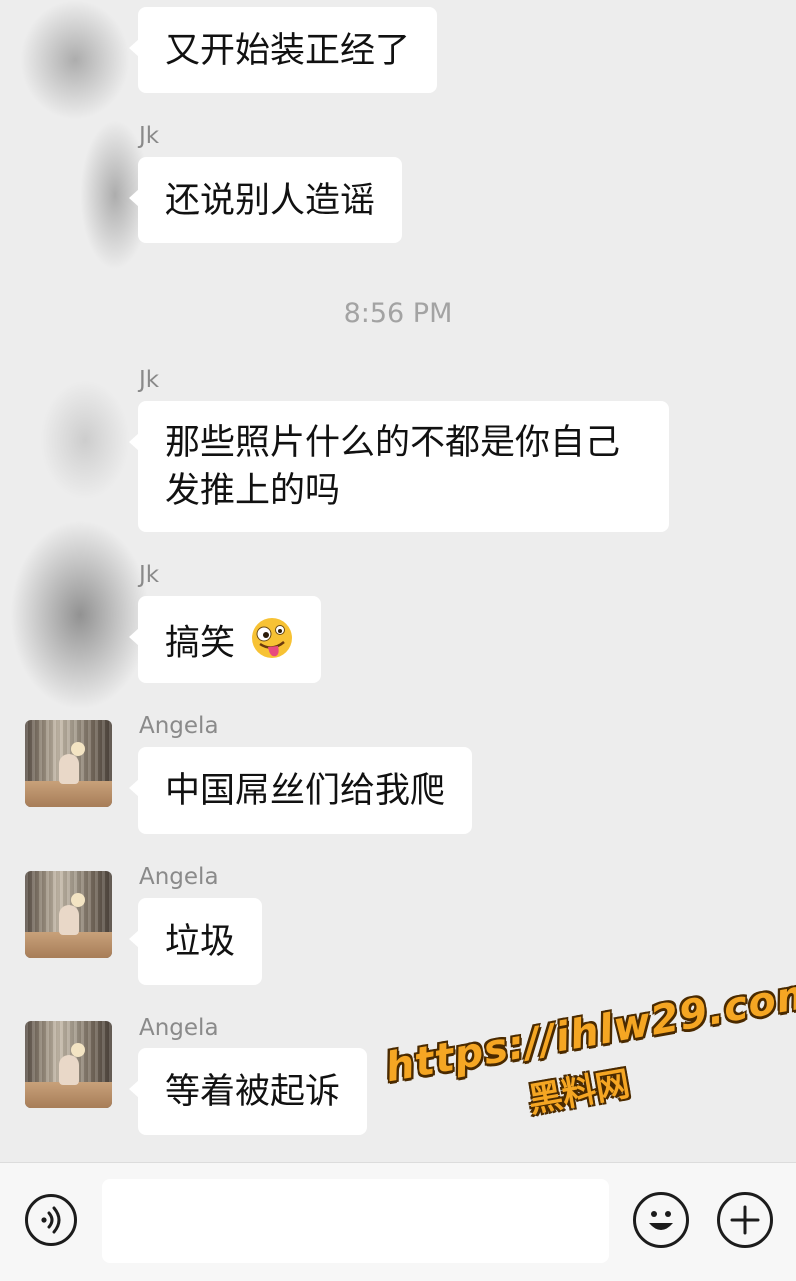 The image size is (796, 1281). I want to click on message-bubble: 中国屌丝们给我爬, so click(300, 790).